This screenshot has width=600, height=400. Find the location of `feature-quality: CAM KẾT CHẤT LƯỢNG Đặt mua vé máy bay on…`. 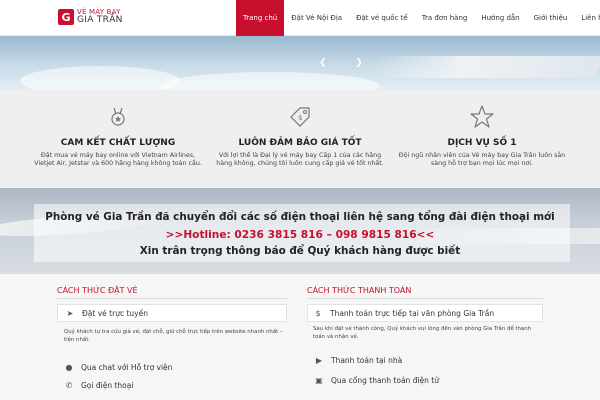

feature-quality: CAM KẾT CHẤT LƯỢNG Đặt mua vé máy bay on… is located at coordinates (118, 129).